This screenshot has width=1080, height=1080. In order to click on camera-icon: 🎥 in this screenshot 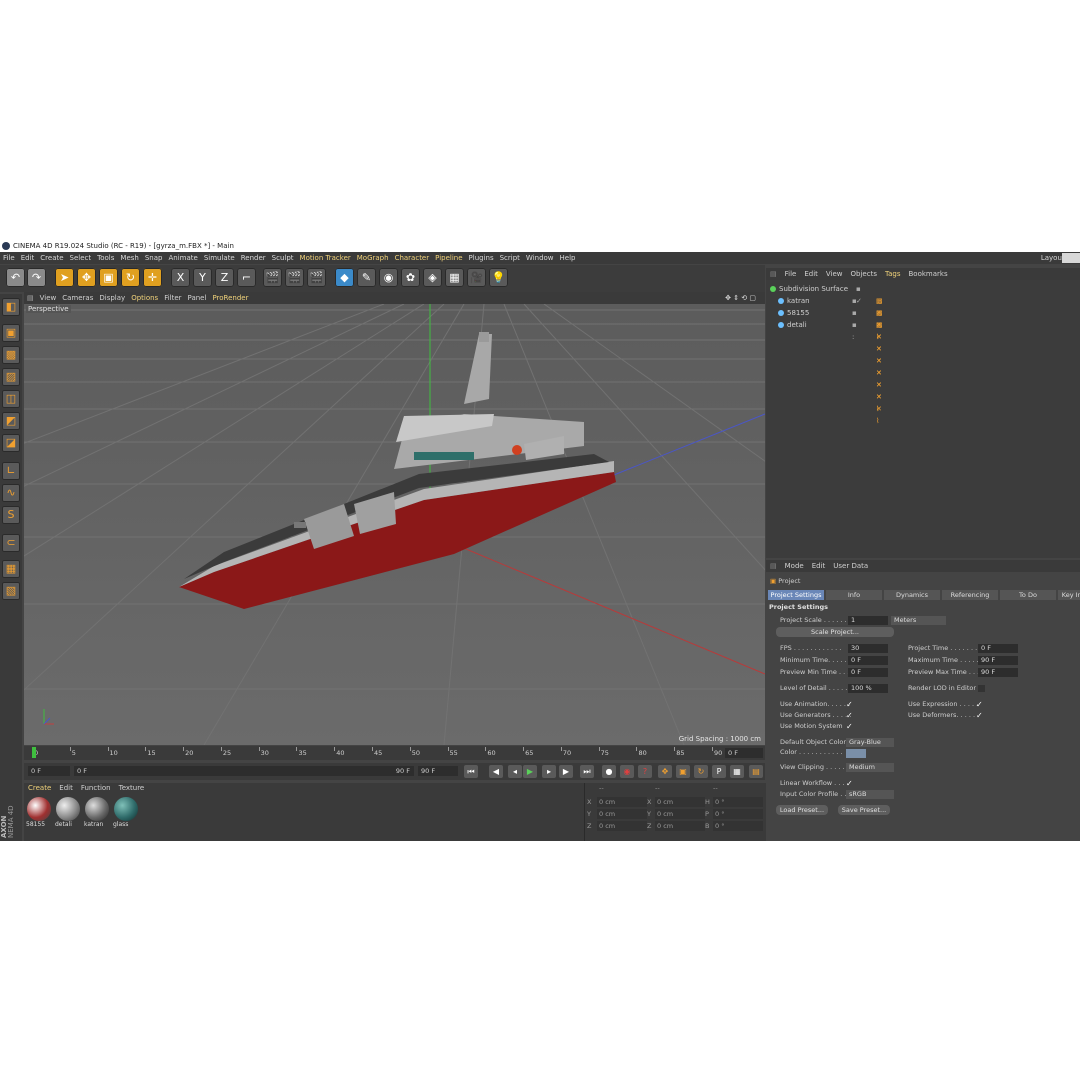, I will do `click(476, 277)`.